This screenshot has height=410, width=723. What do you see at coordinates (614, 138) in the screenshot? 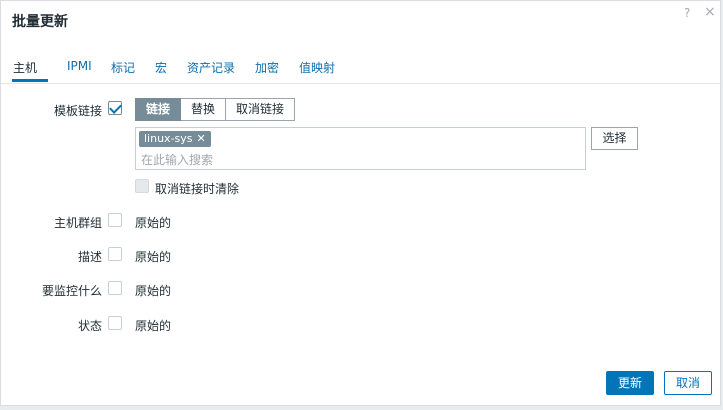
I see `select-template-button: 选择` at bounding box center [614, 138].